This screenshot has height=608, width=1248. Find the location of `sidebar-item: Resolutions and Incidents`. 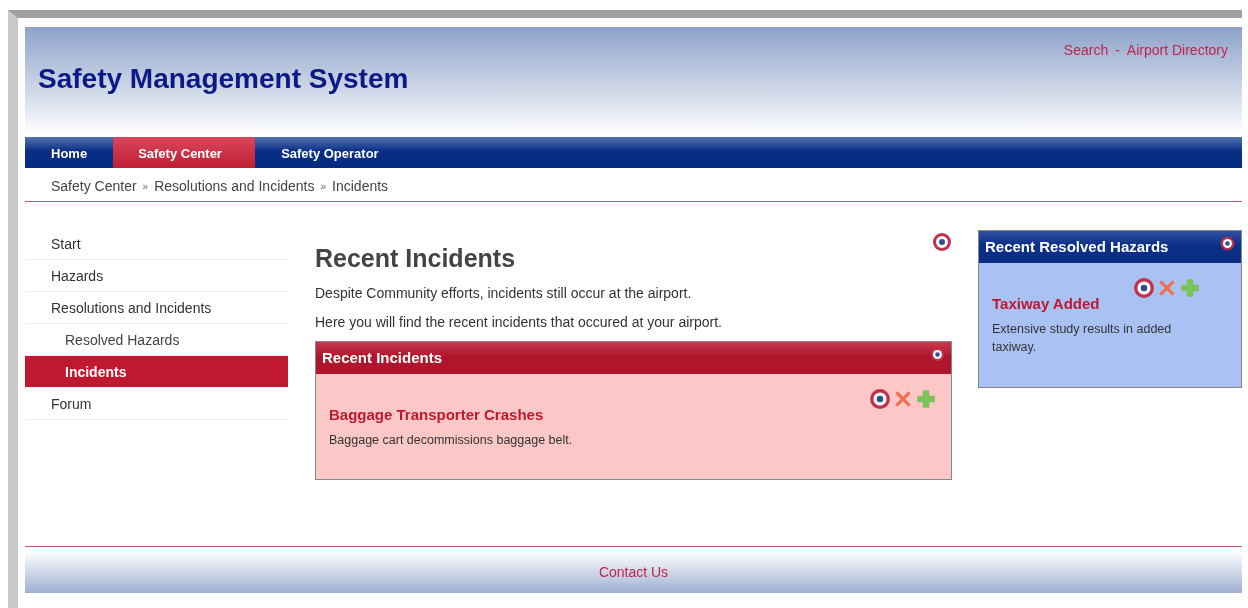

sidebar-item: Resolutions and Incidents is located at coordinates (156, 308).